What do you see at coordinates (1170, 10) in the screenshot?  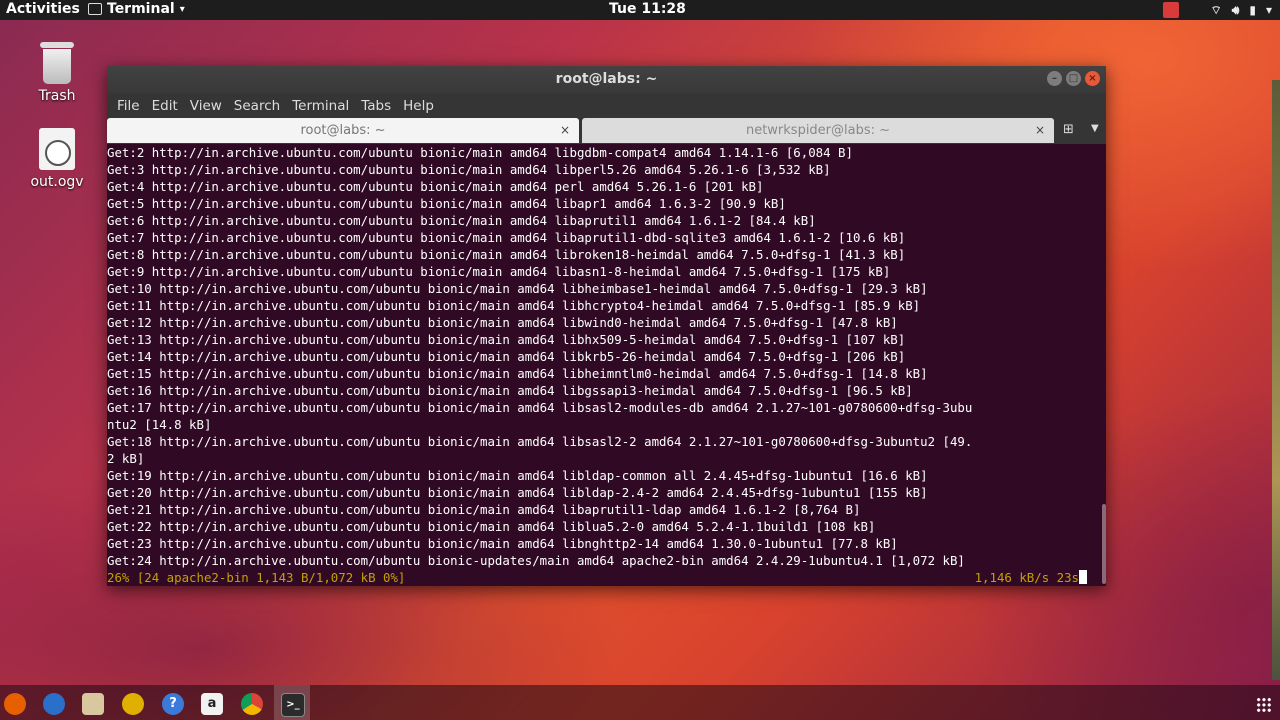 I see `recording-indicator-icon` at bounding box center [1170, 10].